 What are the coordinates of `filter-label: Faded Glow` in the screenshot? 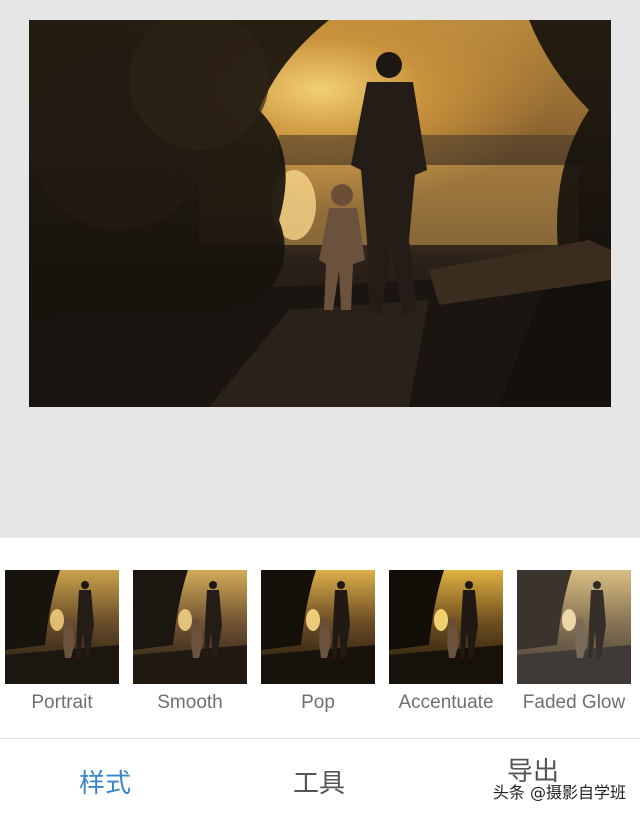 It's located at (574, 702).